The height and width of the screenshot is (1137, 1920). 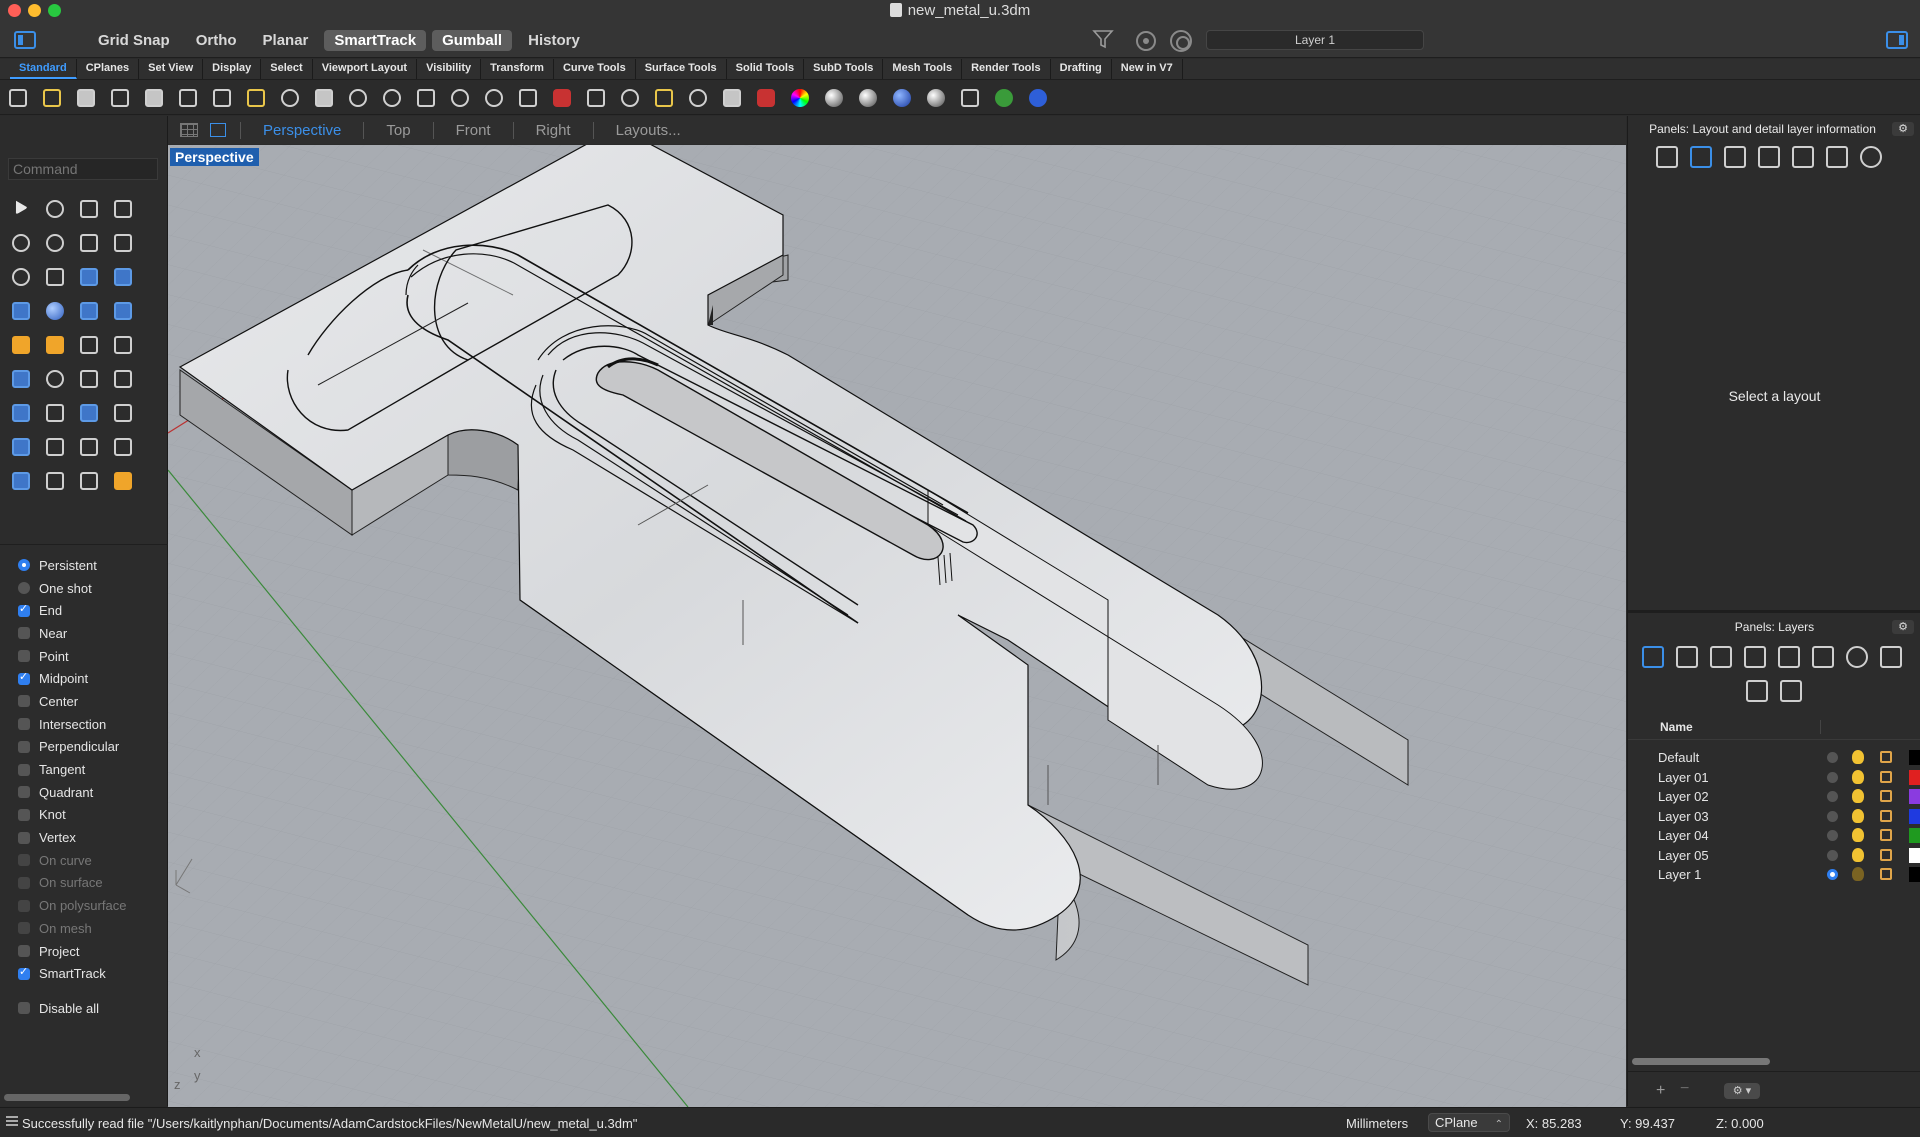 I want to click on layers-panel-icon, so click(x=1667, y=157).